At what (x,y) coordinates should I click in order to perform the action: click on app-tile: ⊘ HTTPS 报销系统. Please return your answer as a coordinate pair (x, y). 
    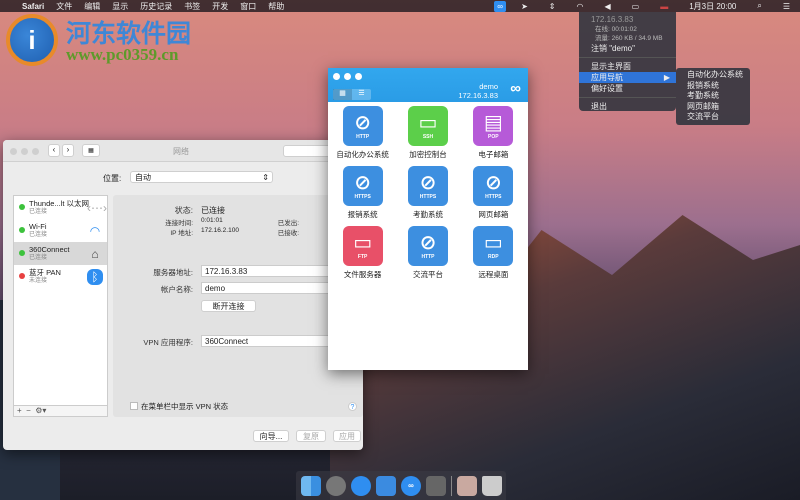
    Looking at the image, I should click on (362, 193).